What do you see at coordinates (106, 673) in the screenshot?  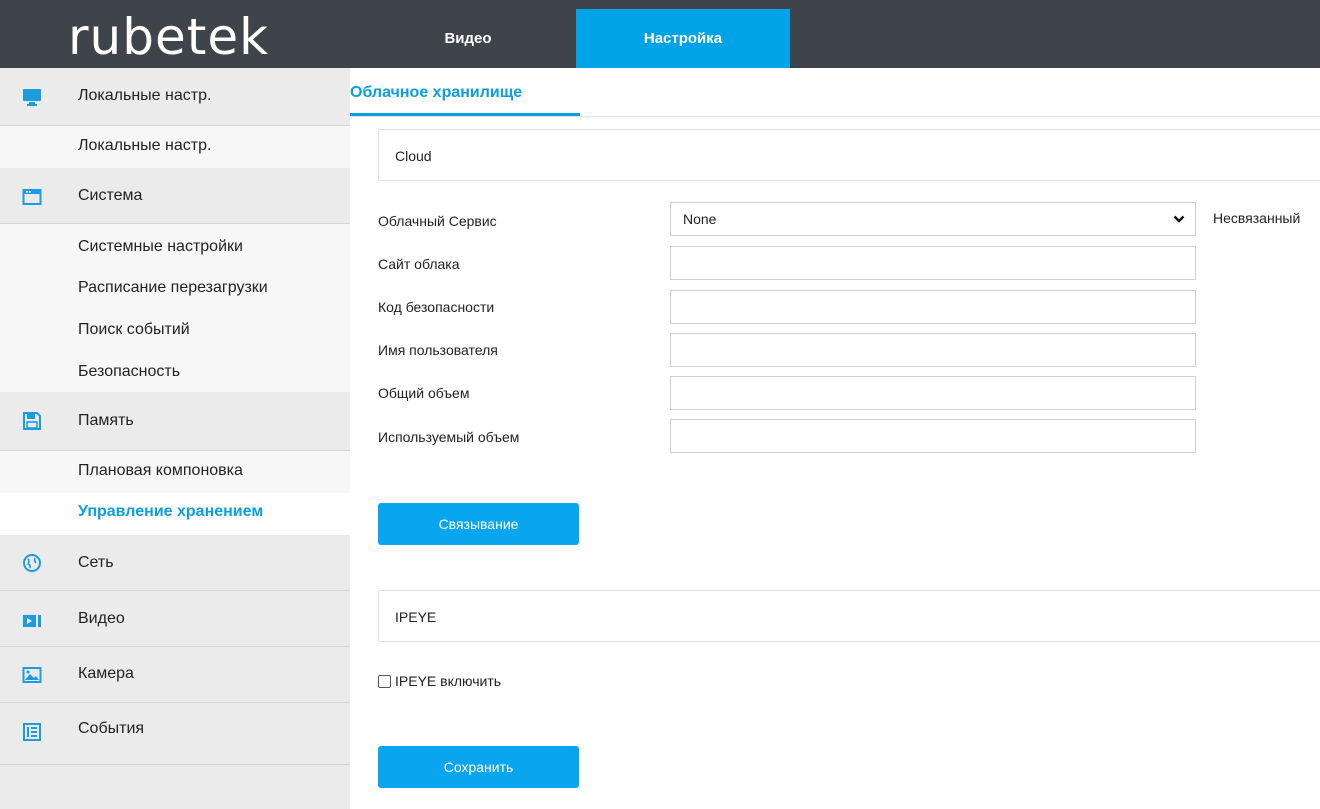 I see `sidebar-item-label: Камера` at bounding box center [106, 673].